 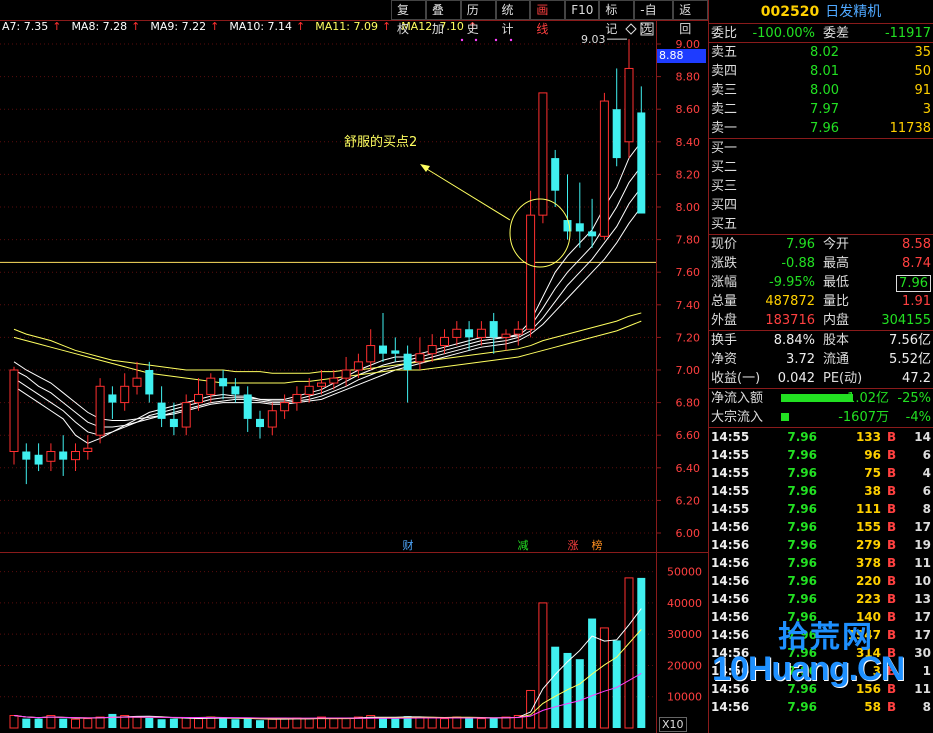 What do you see at coordinates (724, 167) in the screenshot?
I see `bid-label: 买二` at bounding box center [724, 167].